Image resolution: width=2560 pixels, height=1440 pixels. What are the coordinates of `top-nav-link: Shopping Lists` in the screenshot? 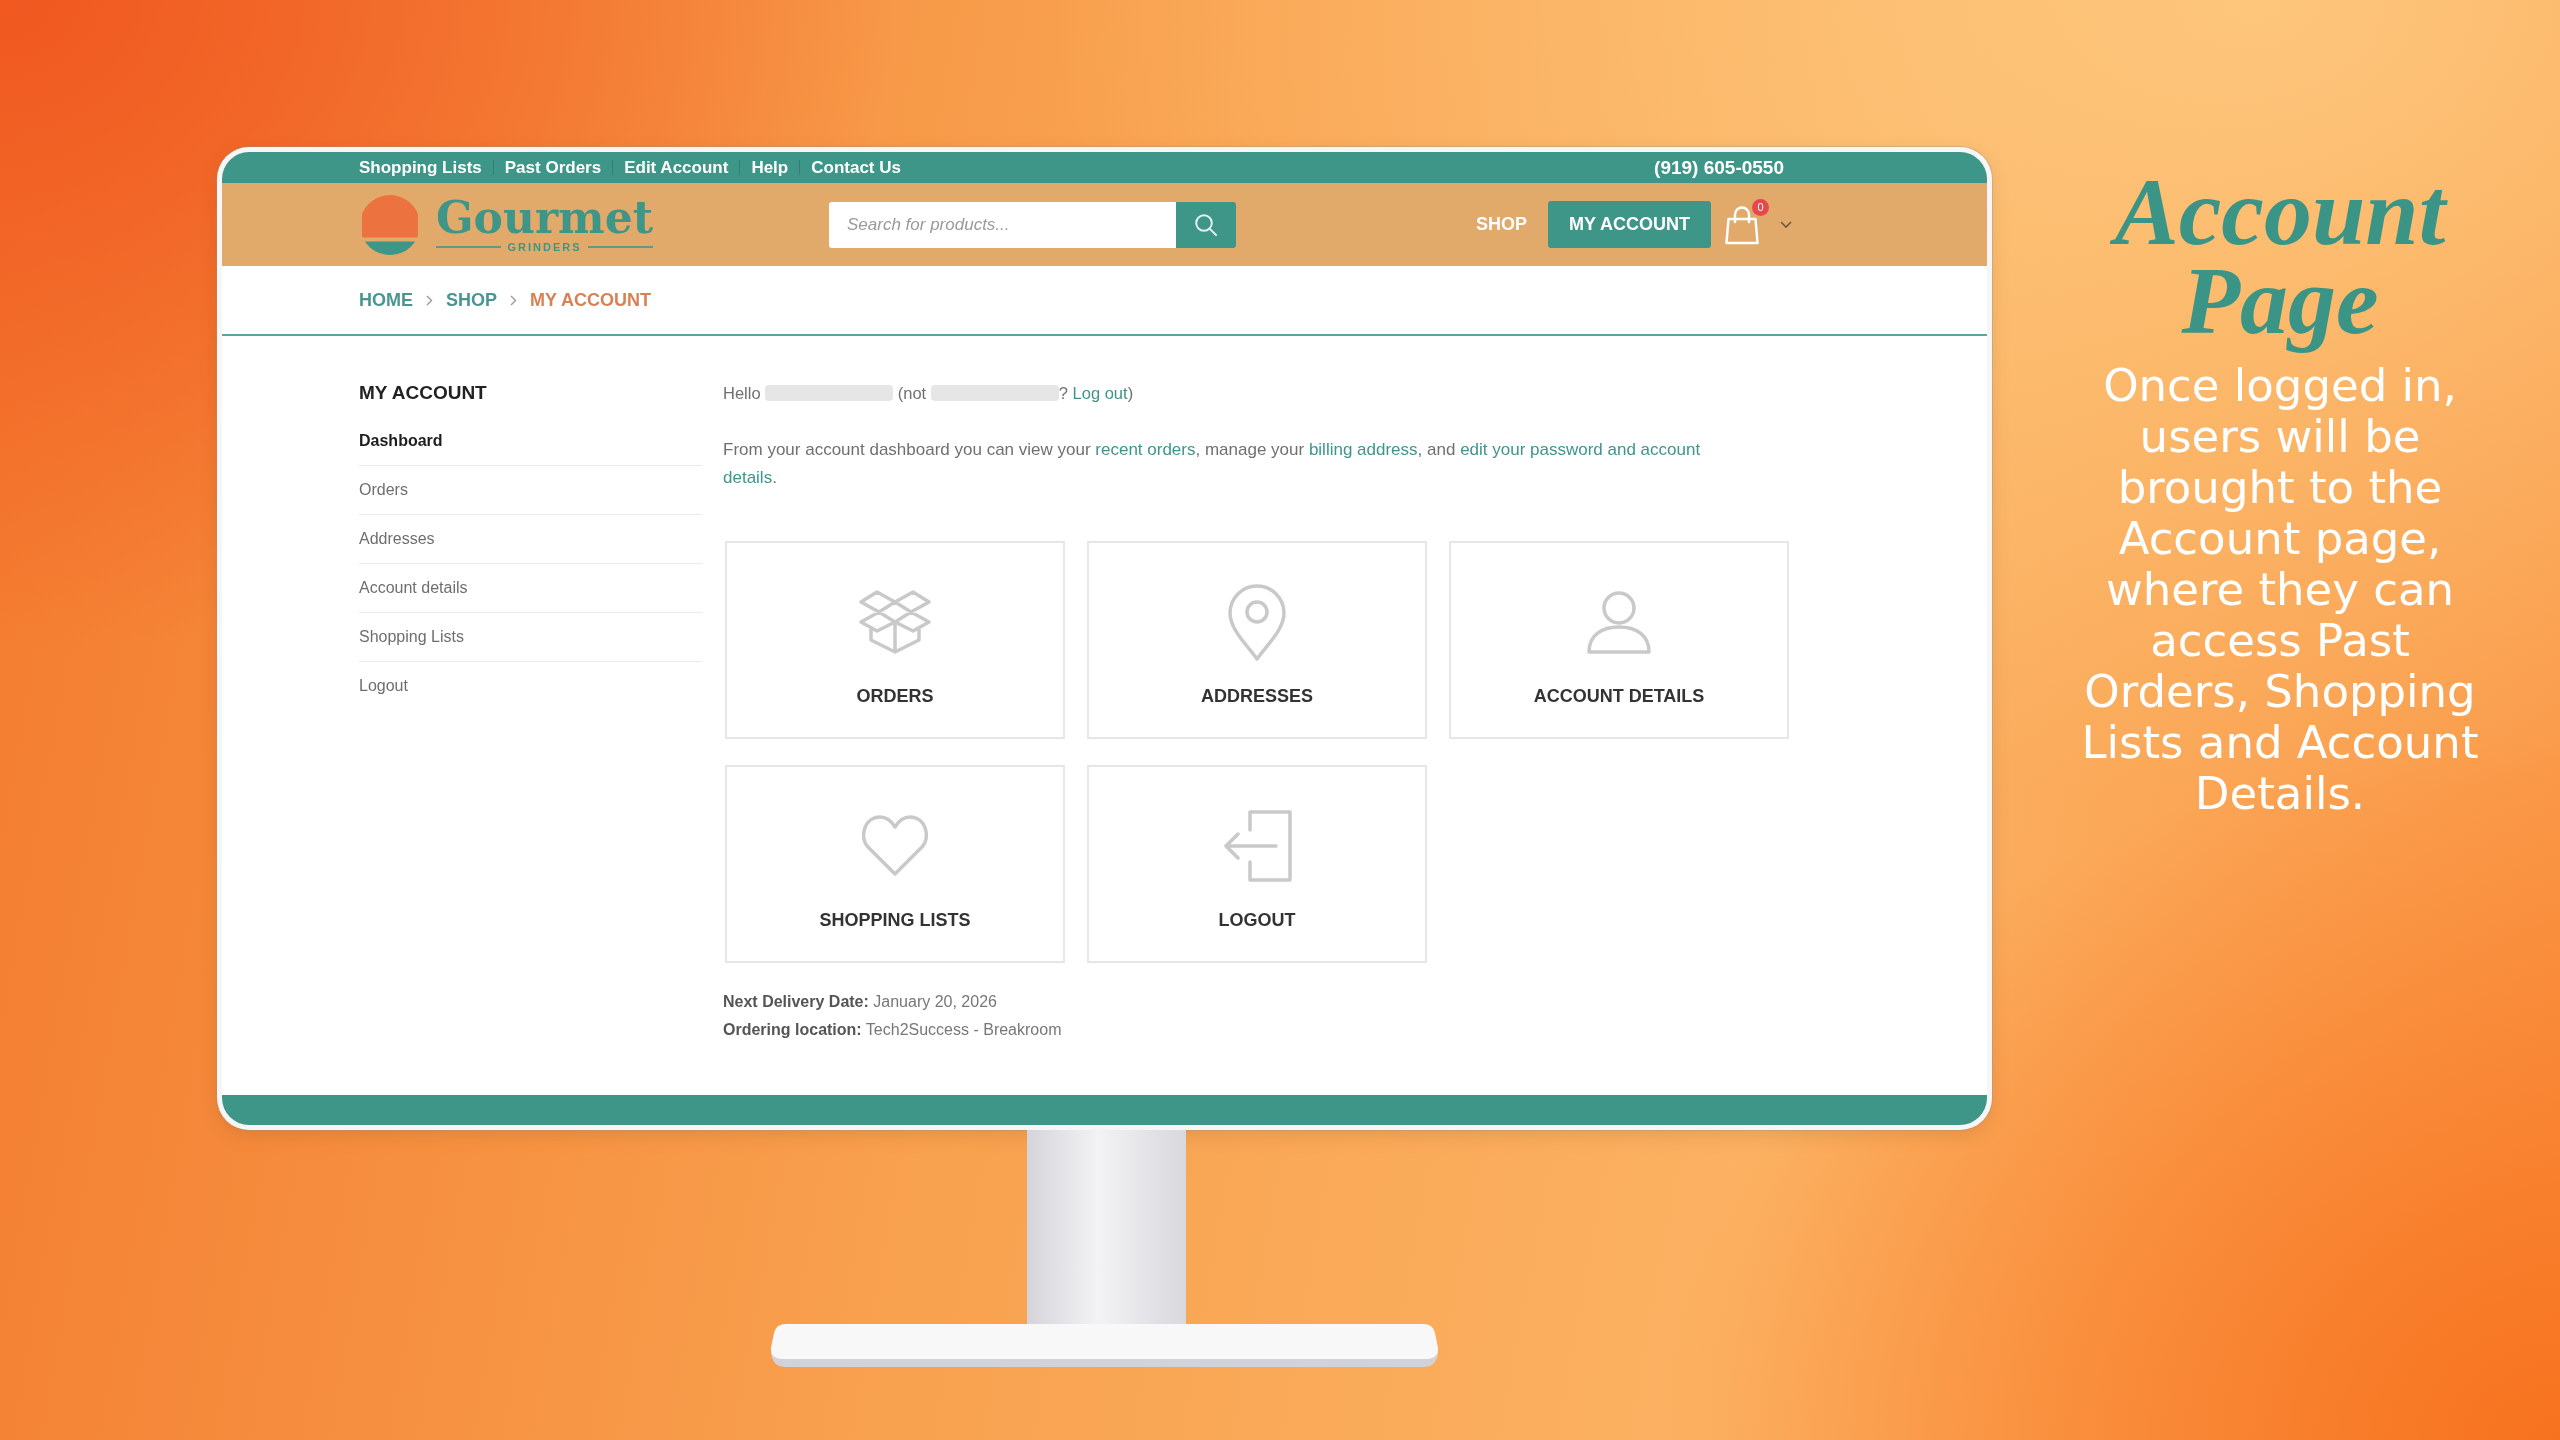 It's located at (420, 167).